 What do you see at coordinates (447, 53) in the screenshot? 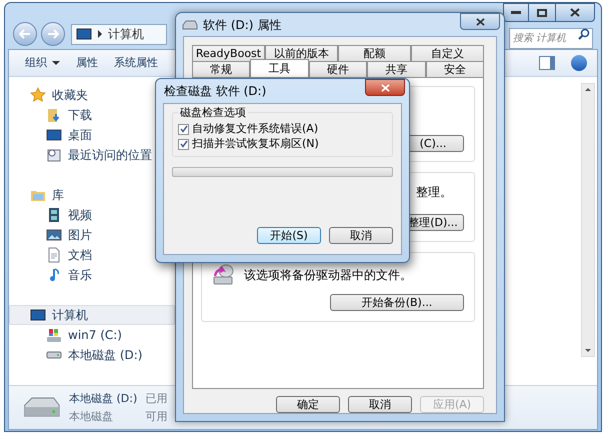
I see `tab: 自定义` at bounding box center [447, 53].